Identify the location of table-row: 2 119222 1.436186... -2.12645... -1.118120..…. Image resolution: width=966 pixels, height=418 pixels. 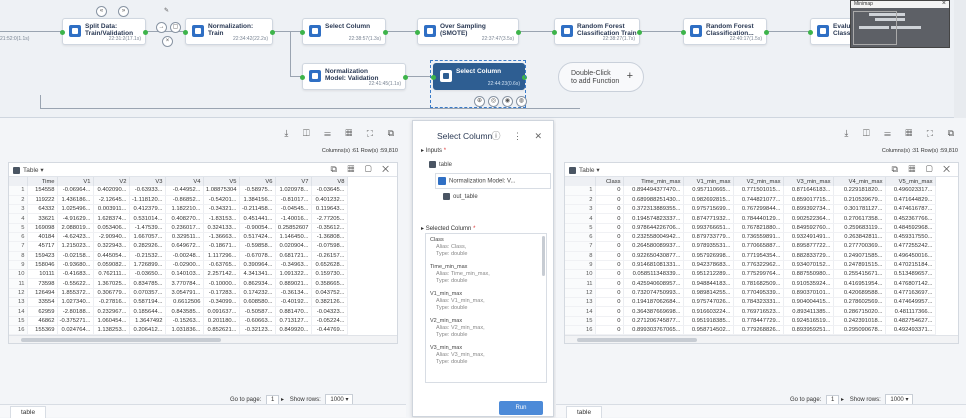
(178, 200).